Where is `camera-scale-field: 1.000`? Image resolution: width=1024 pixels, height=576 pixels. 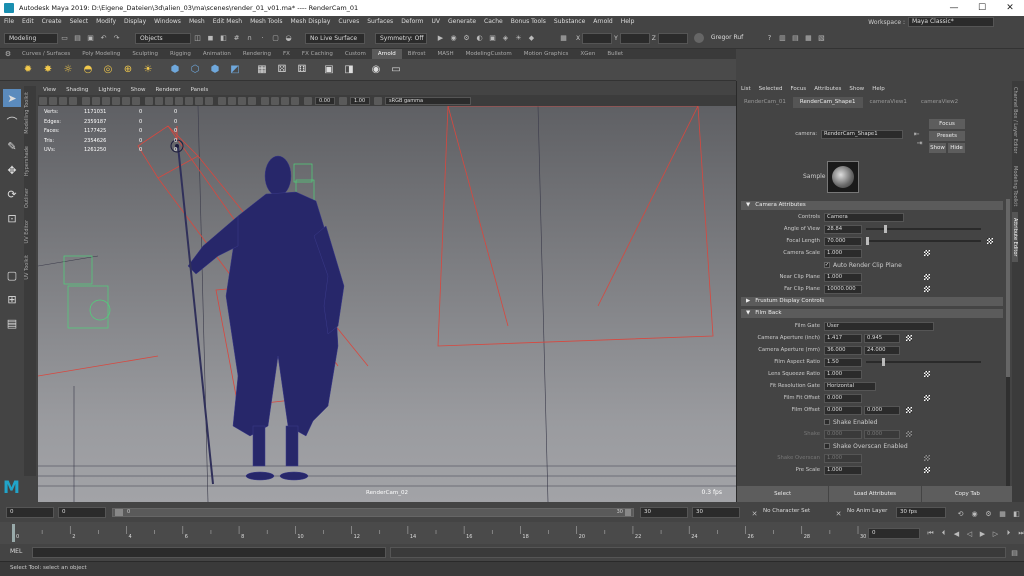
camera-scale-field: 1.000 is located at coordinates (843, 253).